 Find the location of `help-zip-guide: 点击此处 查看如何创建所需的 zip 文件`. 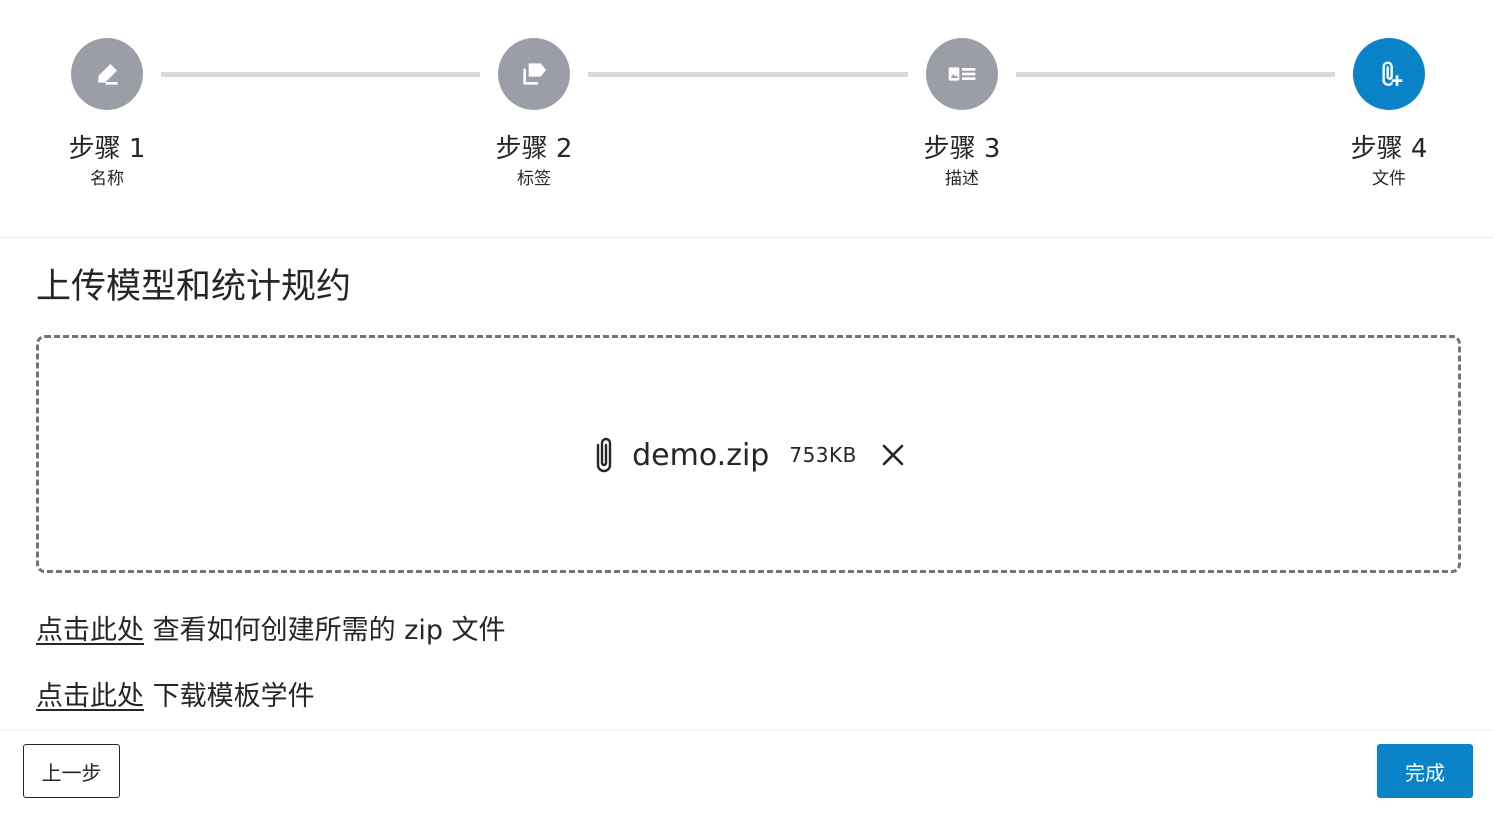

help-zip-guide: 点击此处 查看如何创建所需的 zip 文件 is located at coordinates (271, 631).